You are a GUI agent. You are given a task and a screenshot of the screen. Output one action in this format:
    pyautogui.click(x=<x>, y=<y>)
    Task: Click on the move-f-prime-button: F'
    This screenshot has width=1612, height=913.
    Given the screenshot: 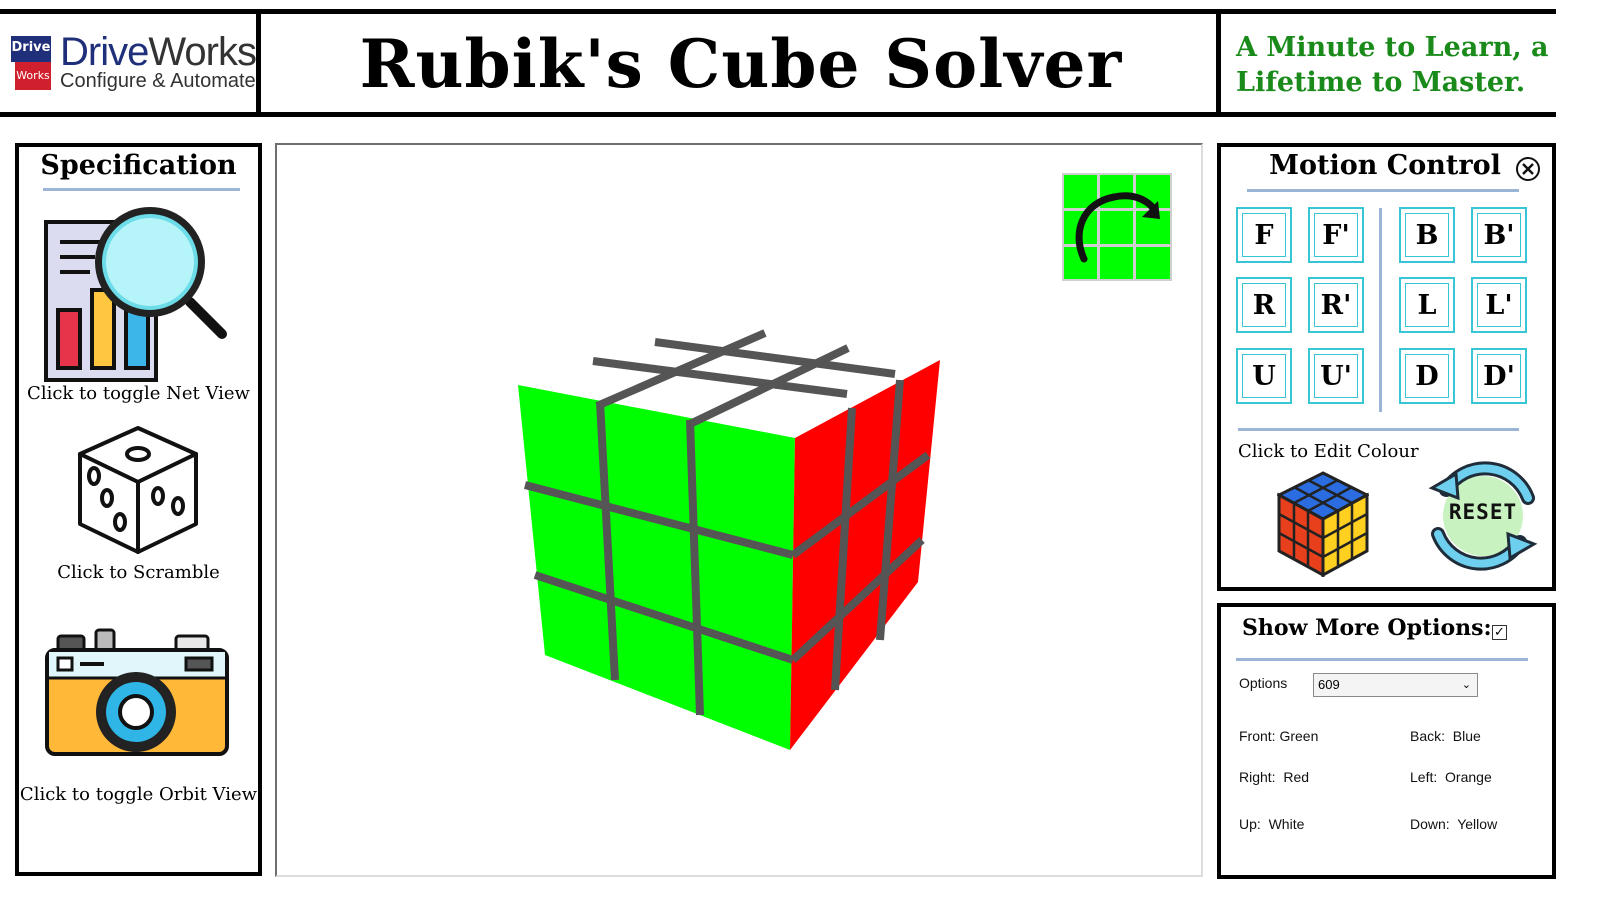 What is the action you would take?
    pyautogui.click(x=1336, y=235)
    